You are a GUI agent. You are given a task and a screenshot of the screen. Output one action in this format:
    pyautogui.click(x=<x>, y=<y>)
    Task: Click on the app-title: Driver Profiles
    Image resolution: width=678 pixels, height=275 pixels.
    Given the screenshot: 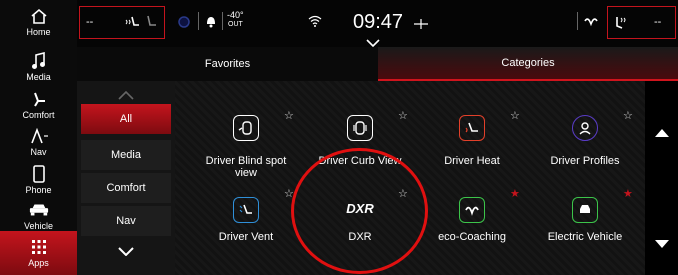 What is the action you would take?
    pyautogui.click(x=585, y=161)
    